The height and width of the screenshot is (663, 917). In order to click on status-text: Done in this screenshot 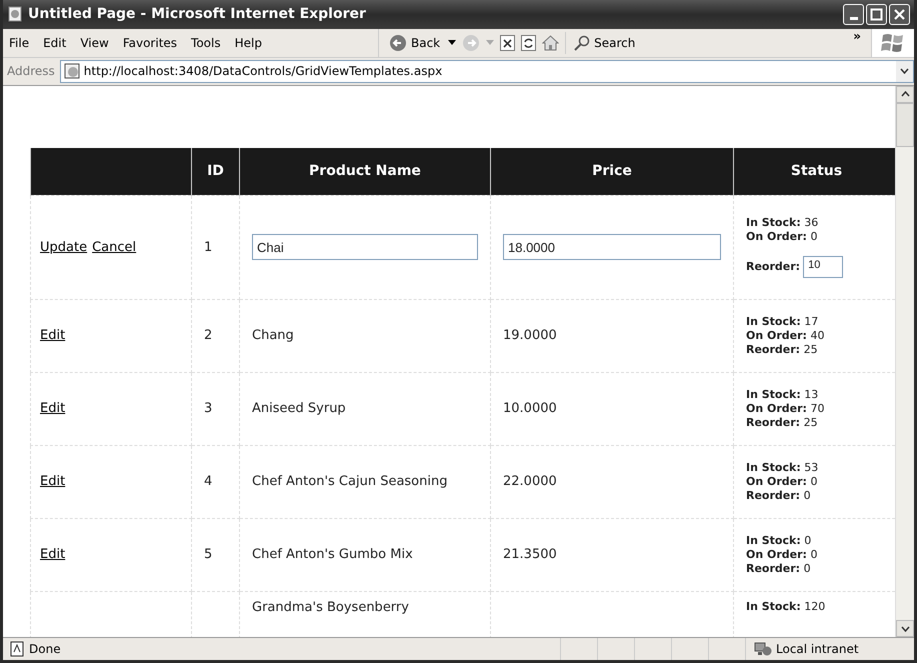, I will do `click(45, 649)`.